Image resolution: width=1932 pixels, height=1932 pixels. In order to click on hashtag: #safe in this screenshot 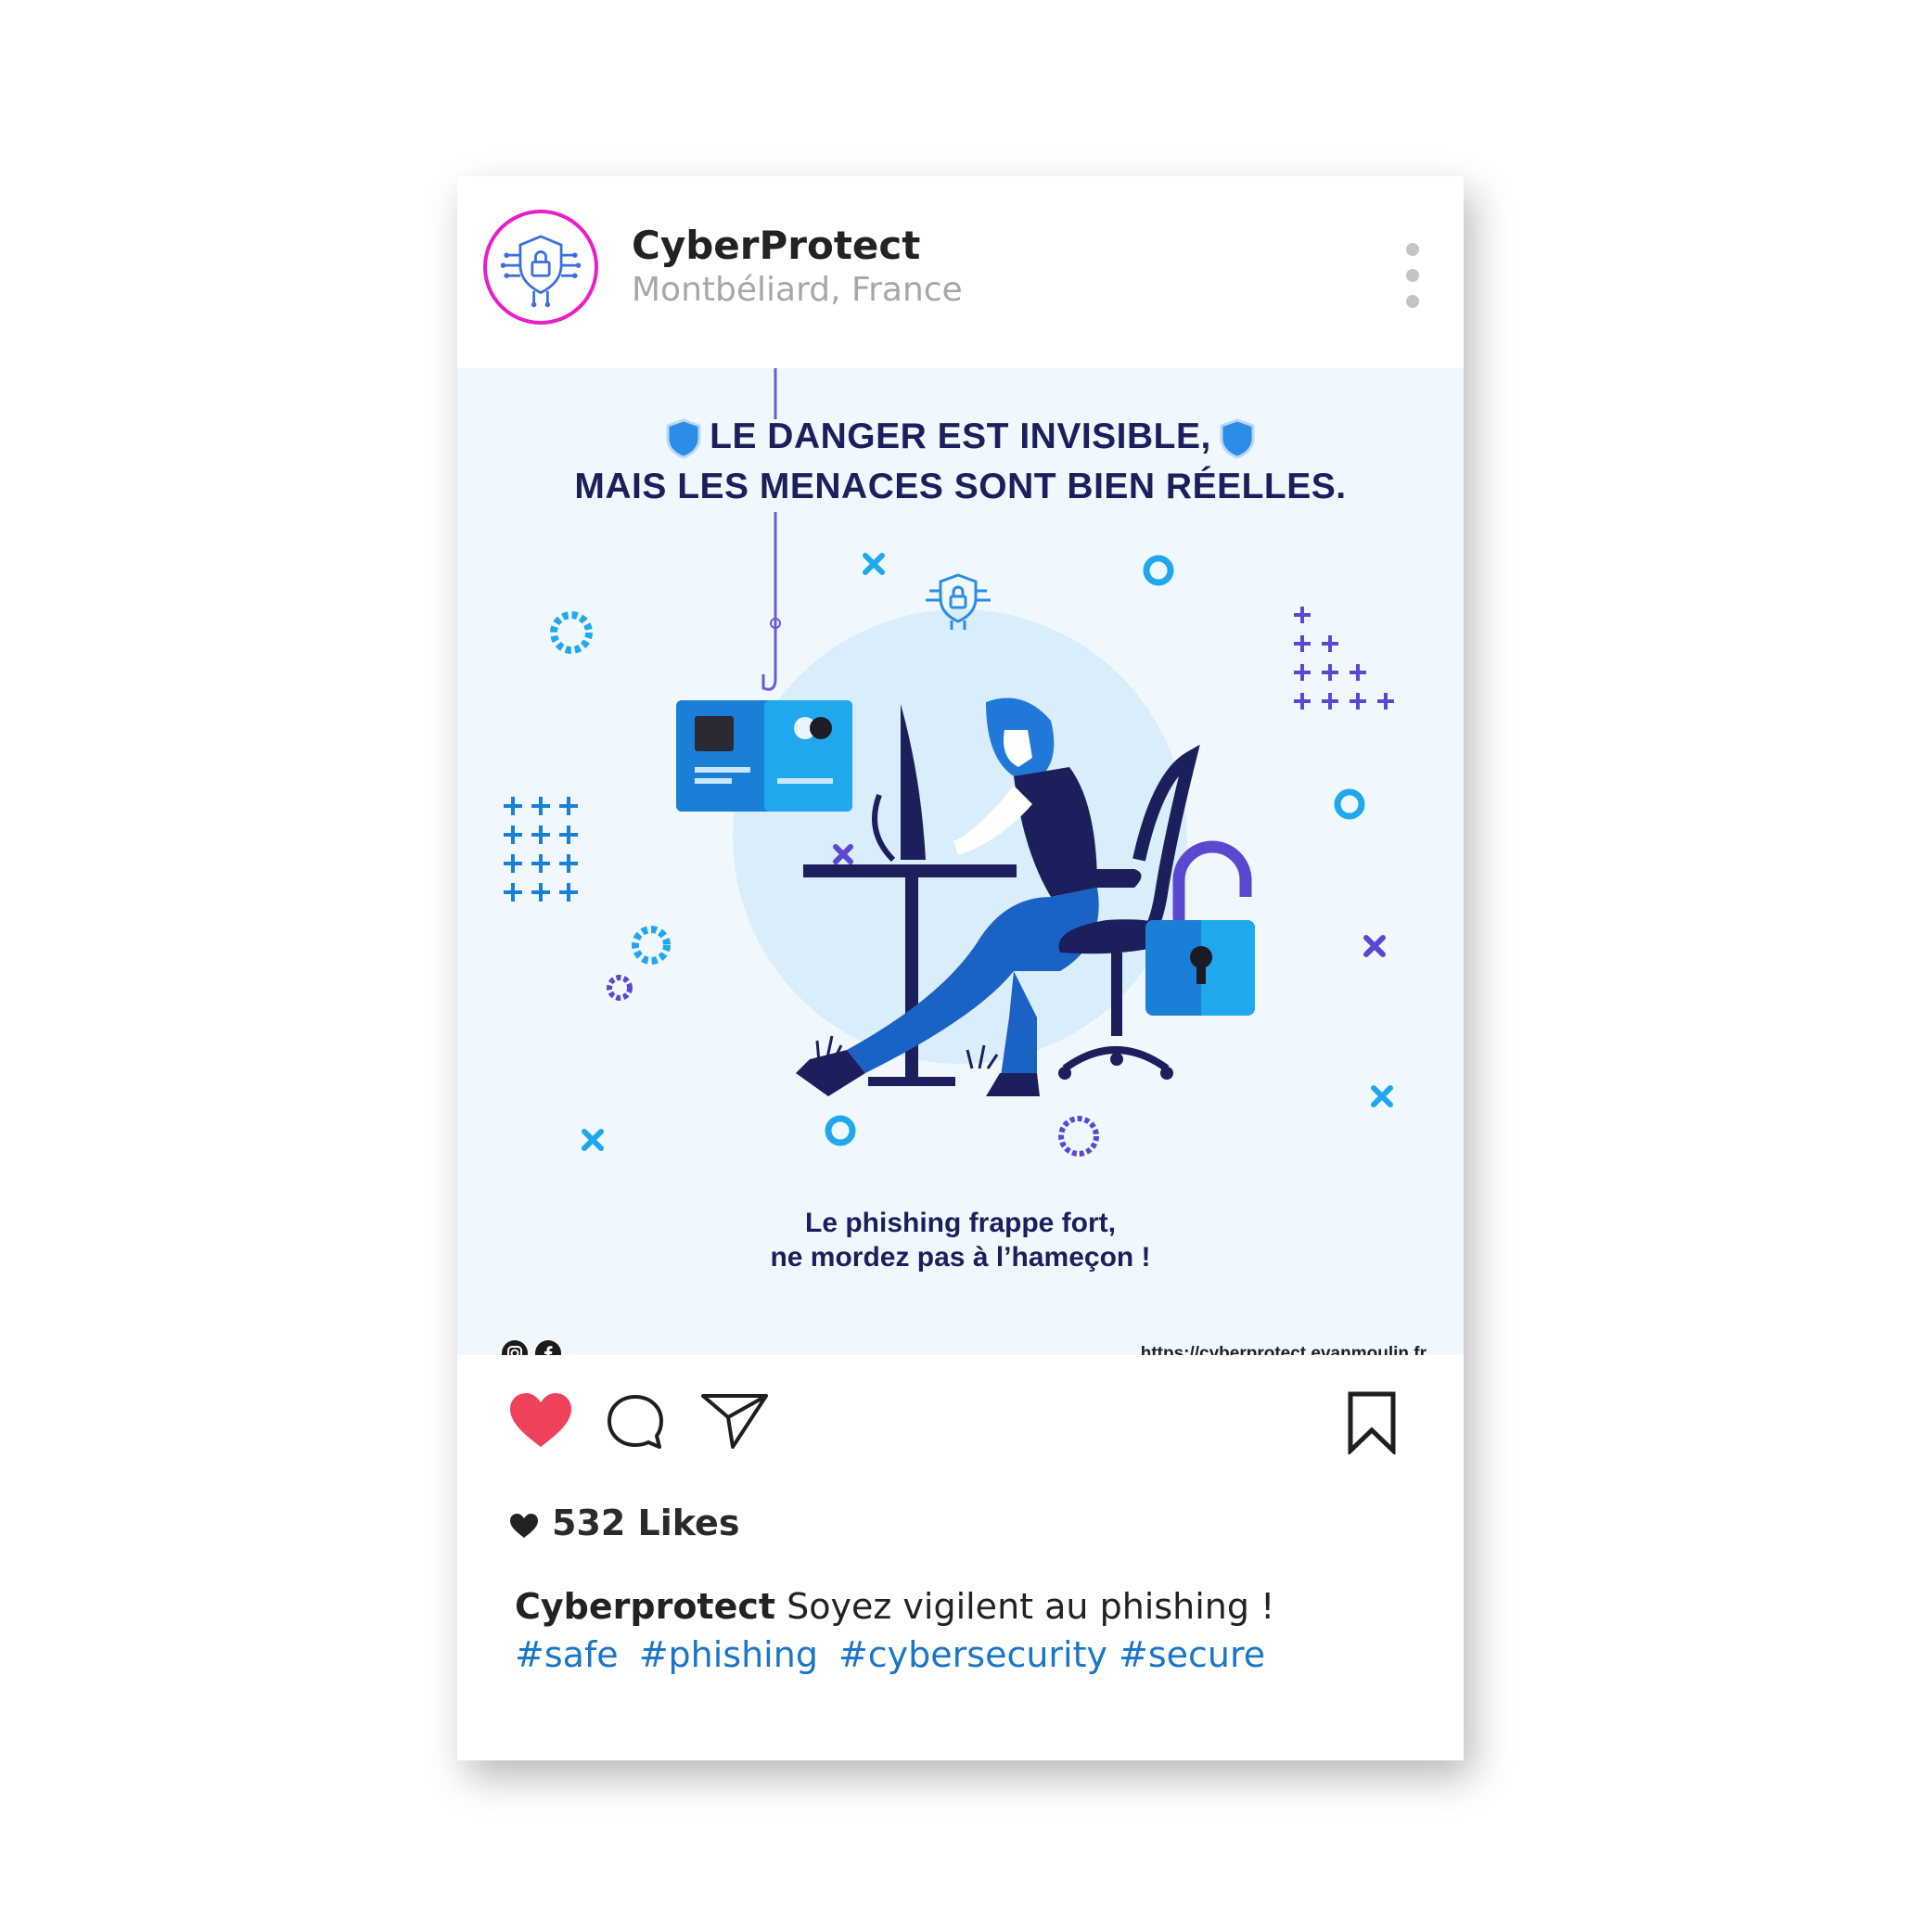, I will do `click(567, 1654)`.